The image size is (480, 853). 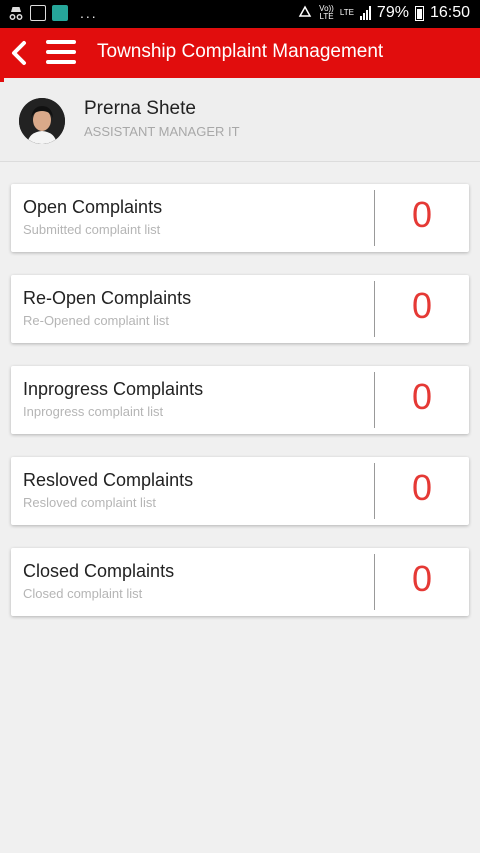 I want to click on status-bar: ... Vo)) LTE LTE 79% 16:50, so click(x=240, y=14).